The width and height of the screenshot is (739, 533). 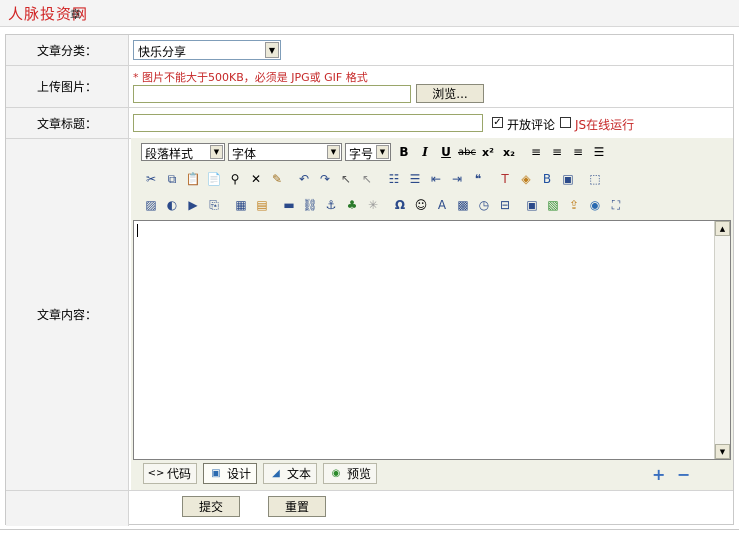 I want to click on align-left-icon: ≡, so click(x=536, y=152).